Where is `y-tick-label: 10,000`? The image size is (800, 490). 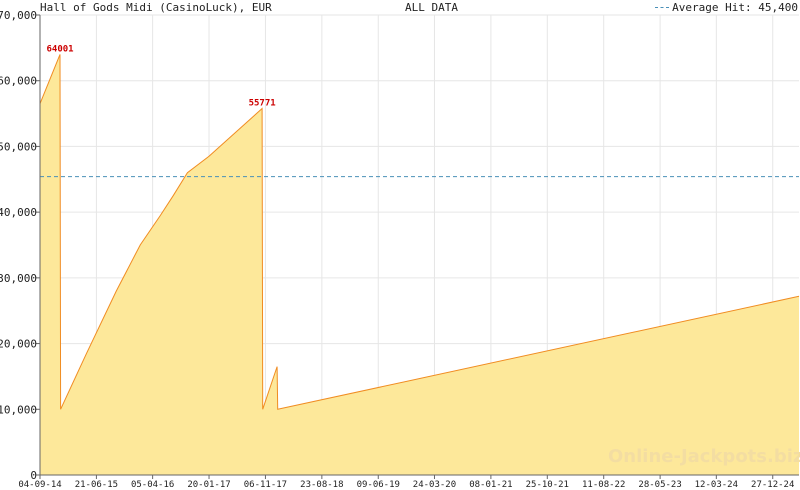 y-tick-label: 10,000 is located at coordinates (18, 409).